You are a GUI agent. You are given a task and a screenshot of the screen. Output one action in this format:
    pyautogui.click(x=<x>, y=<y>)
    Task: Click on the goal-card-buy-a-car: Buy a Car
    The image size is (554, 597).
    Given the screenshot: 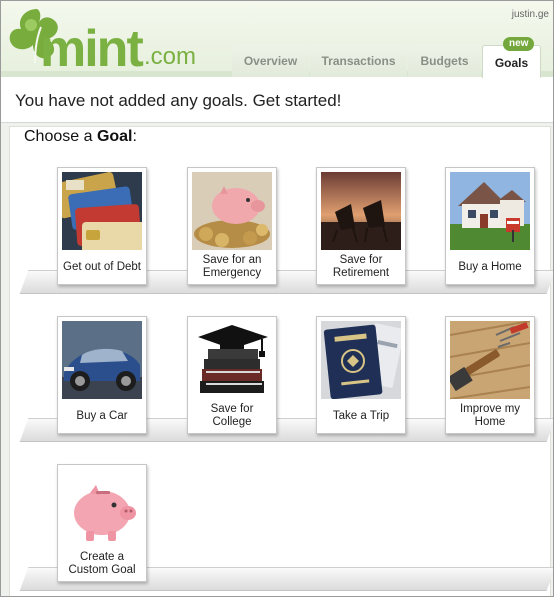 What is the action you would take?
    pyautogui.click(x=102, y=375)
    